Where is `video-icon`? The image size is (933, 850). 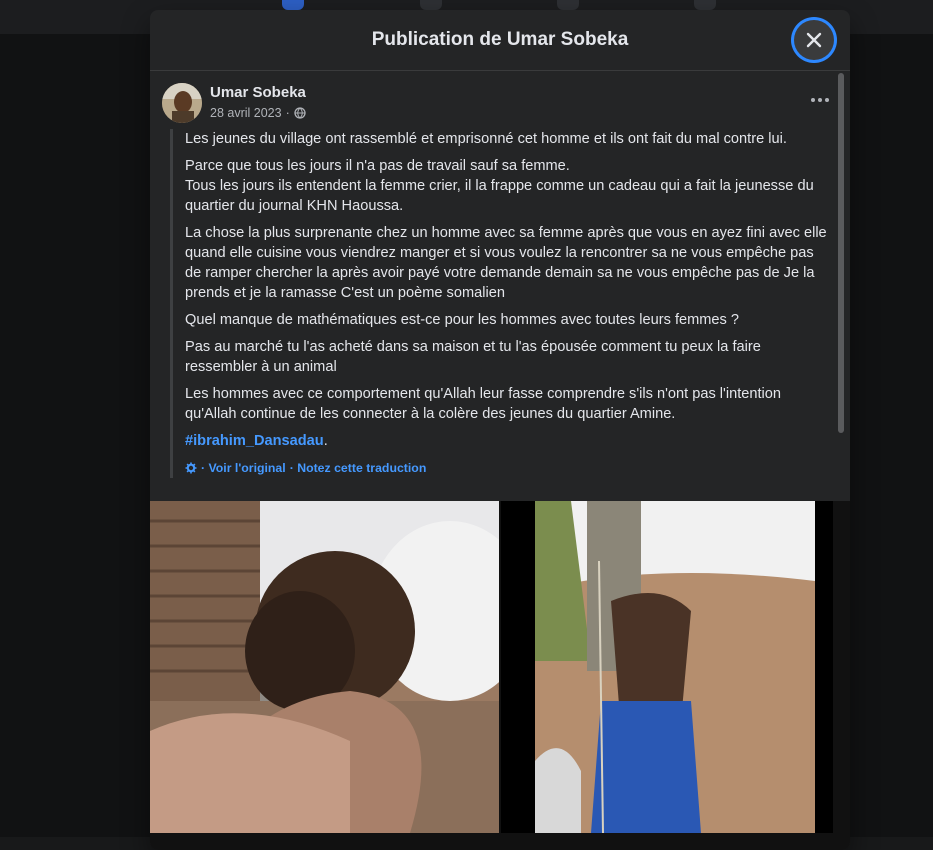
video-icon is located at coordinates (431, 5).